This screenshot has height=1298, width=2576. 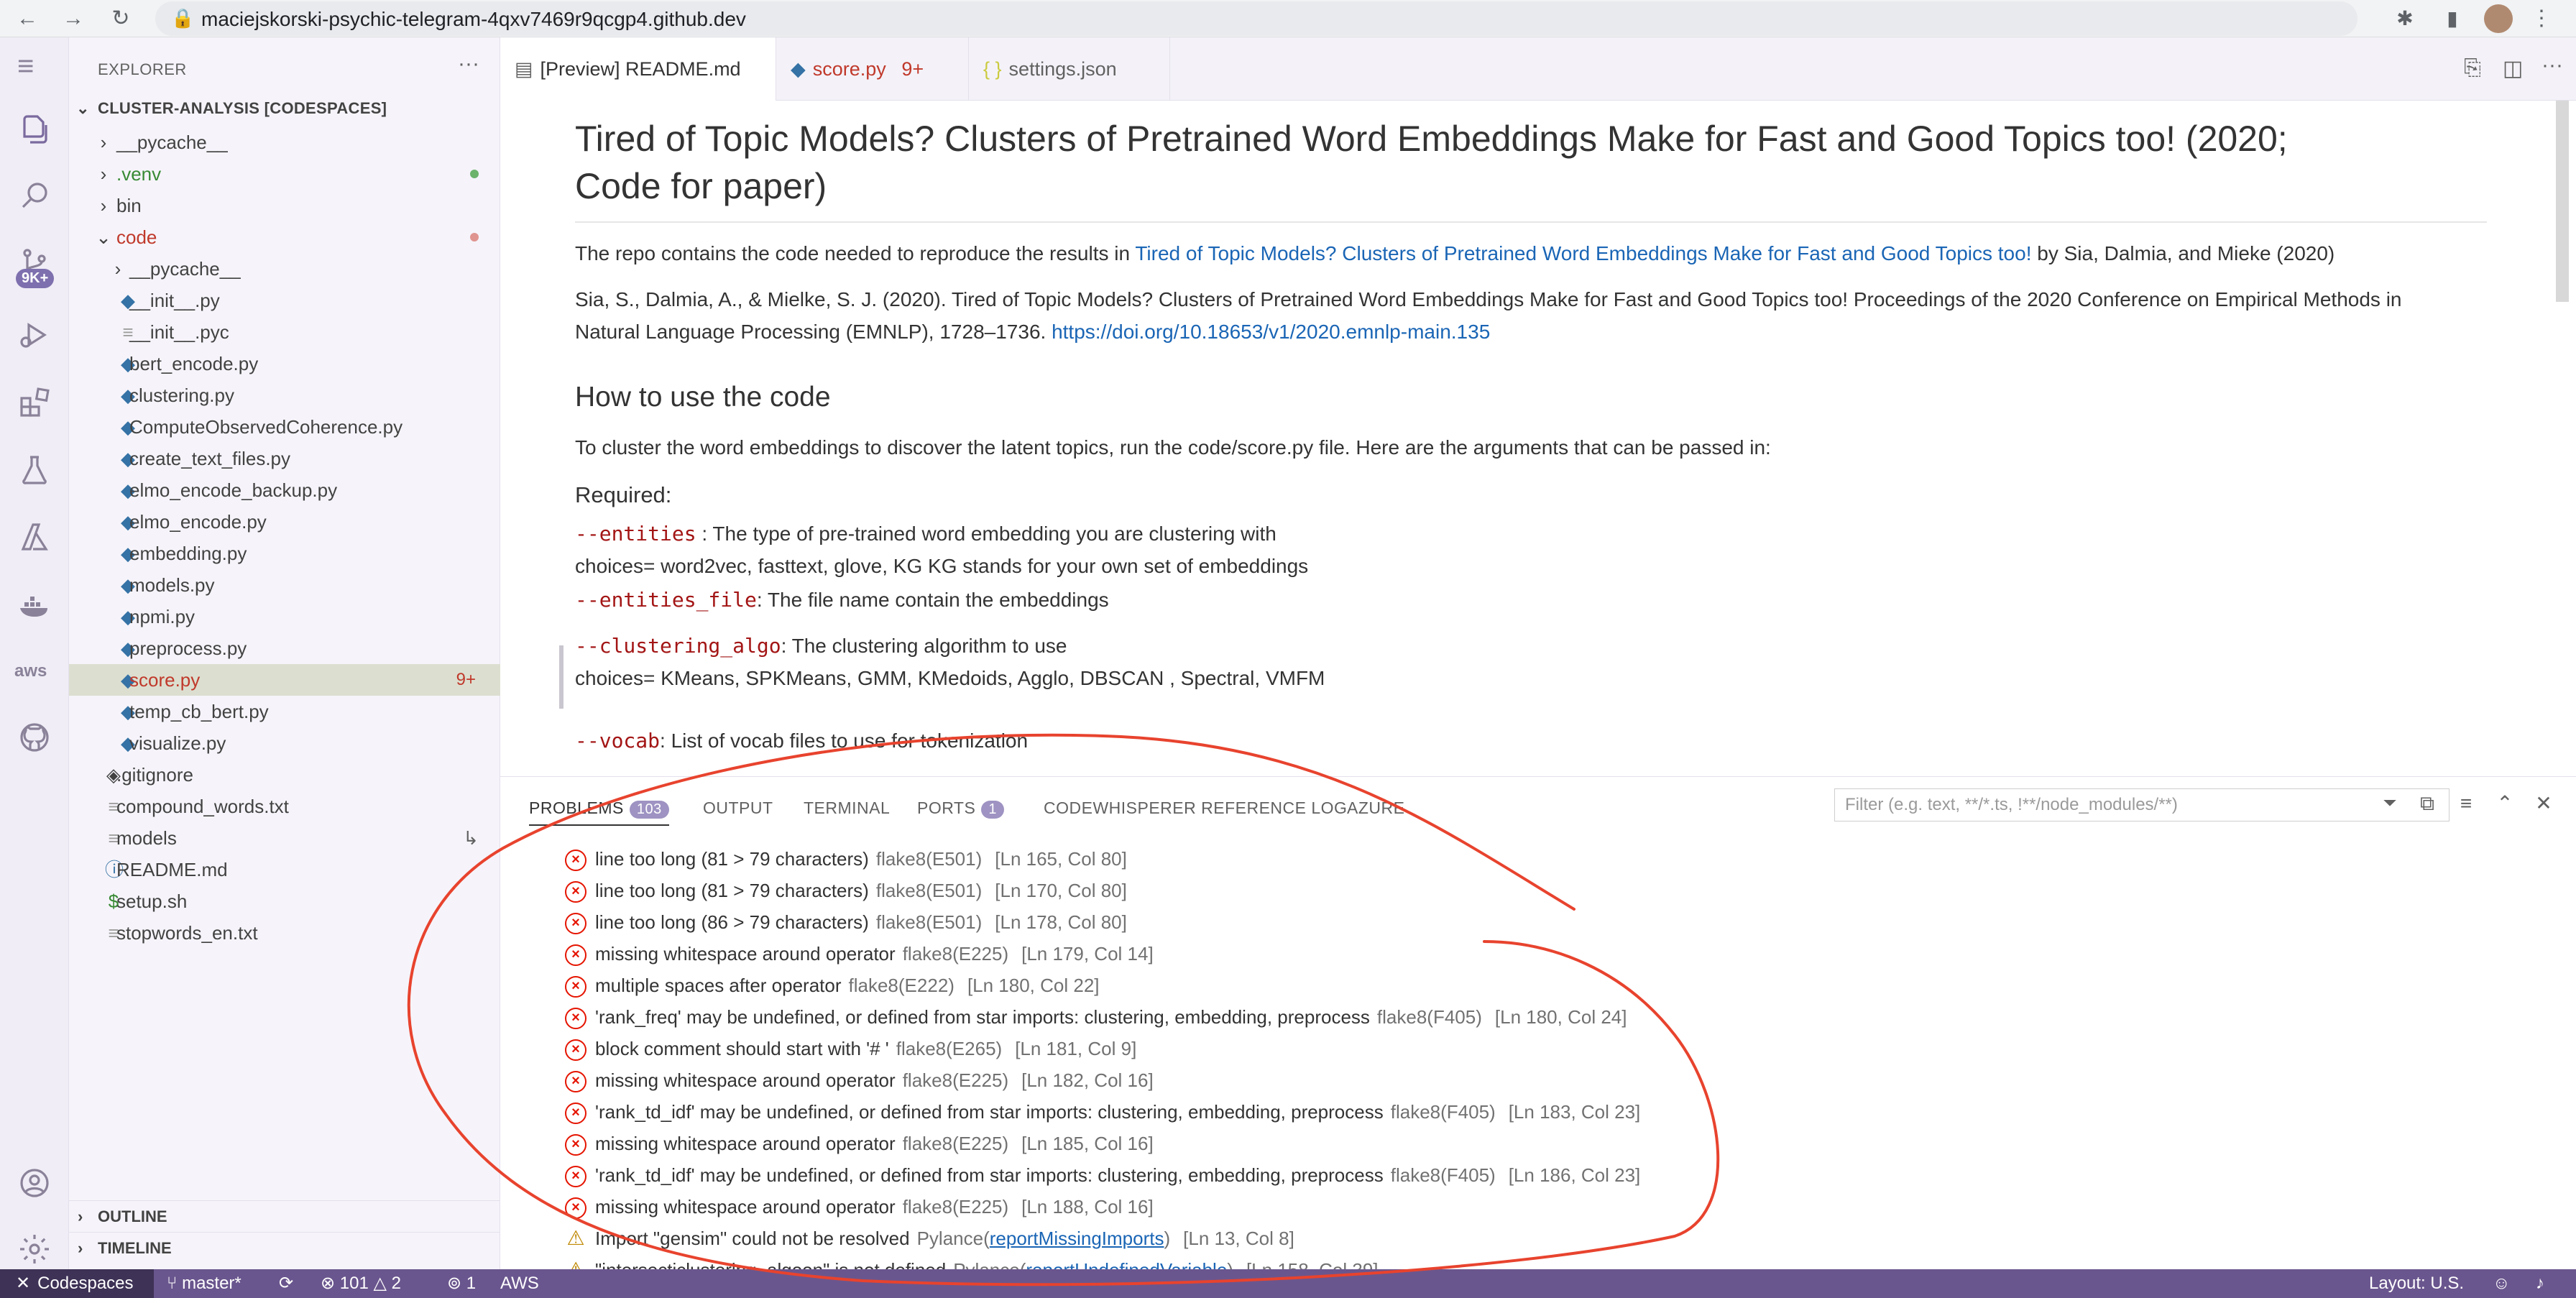 I want to click on tab-codewhisperer-log: CODEWHISPERER REFERENCE LOG, so click(x=1195, y=808).